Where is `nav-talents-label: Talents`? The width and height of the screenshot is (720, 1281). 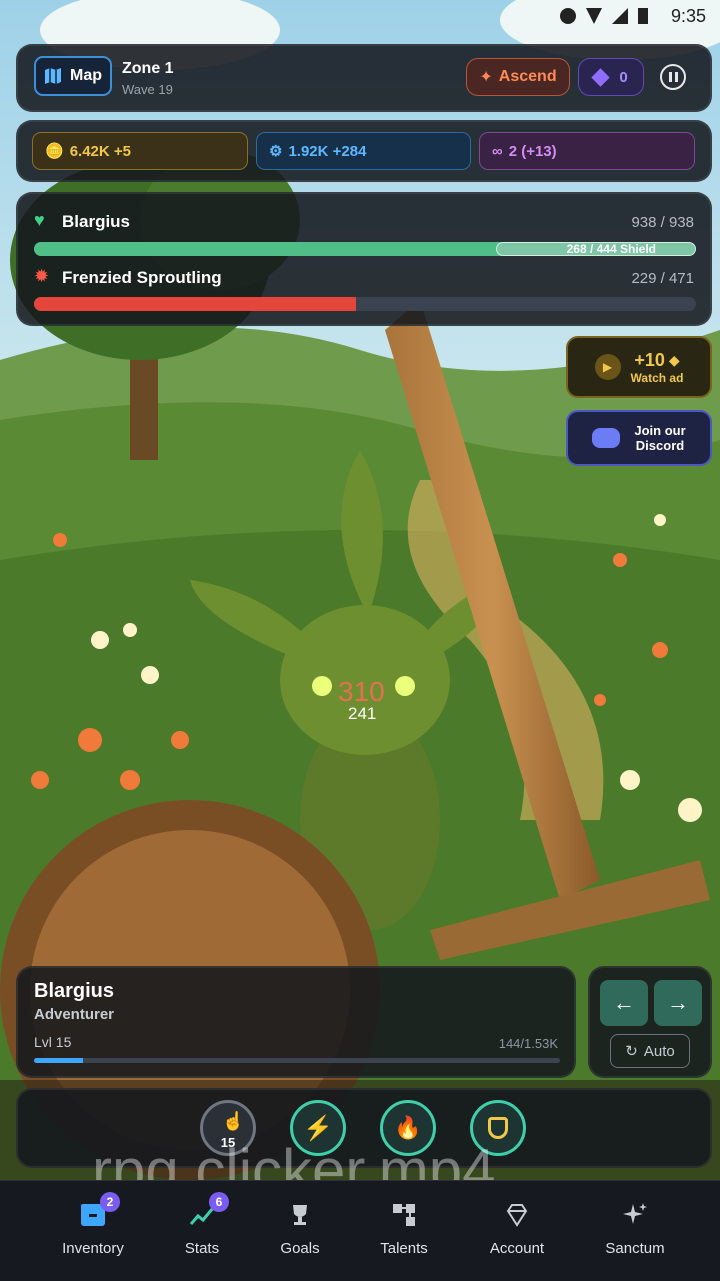 nav-talents-label: Talents is located at coordinates (404, 1248).